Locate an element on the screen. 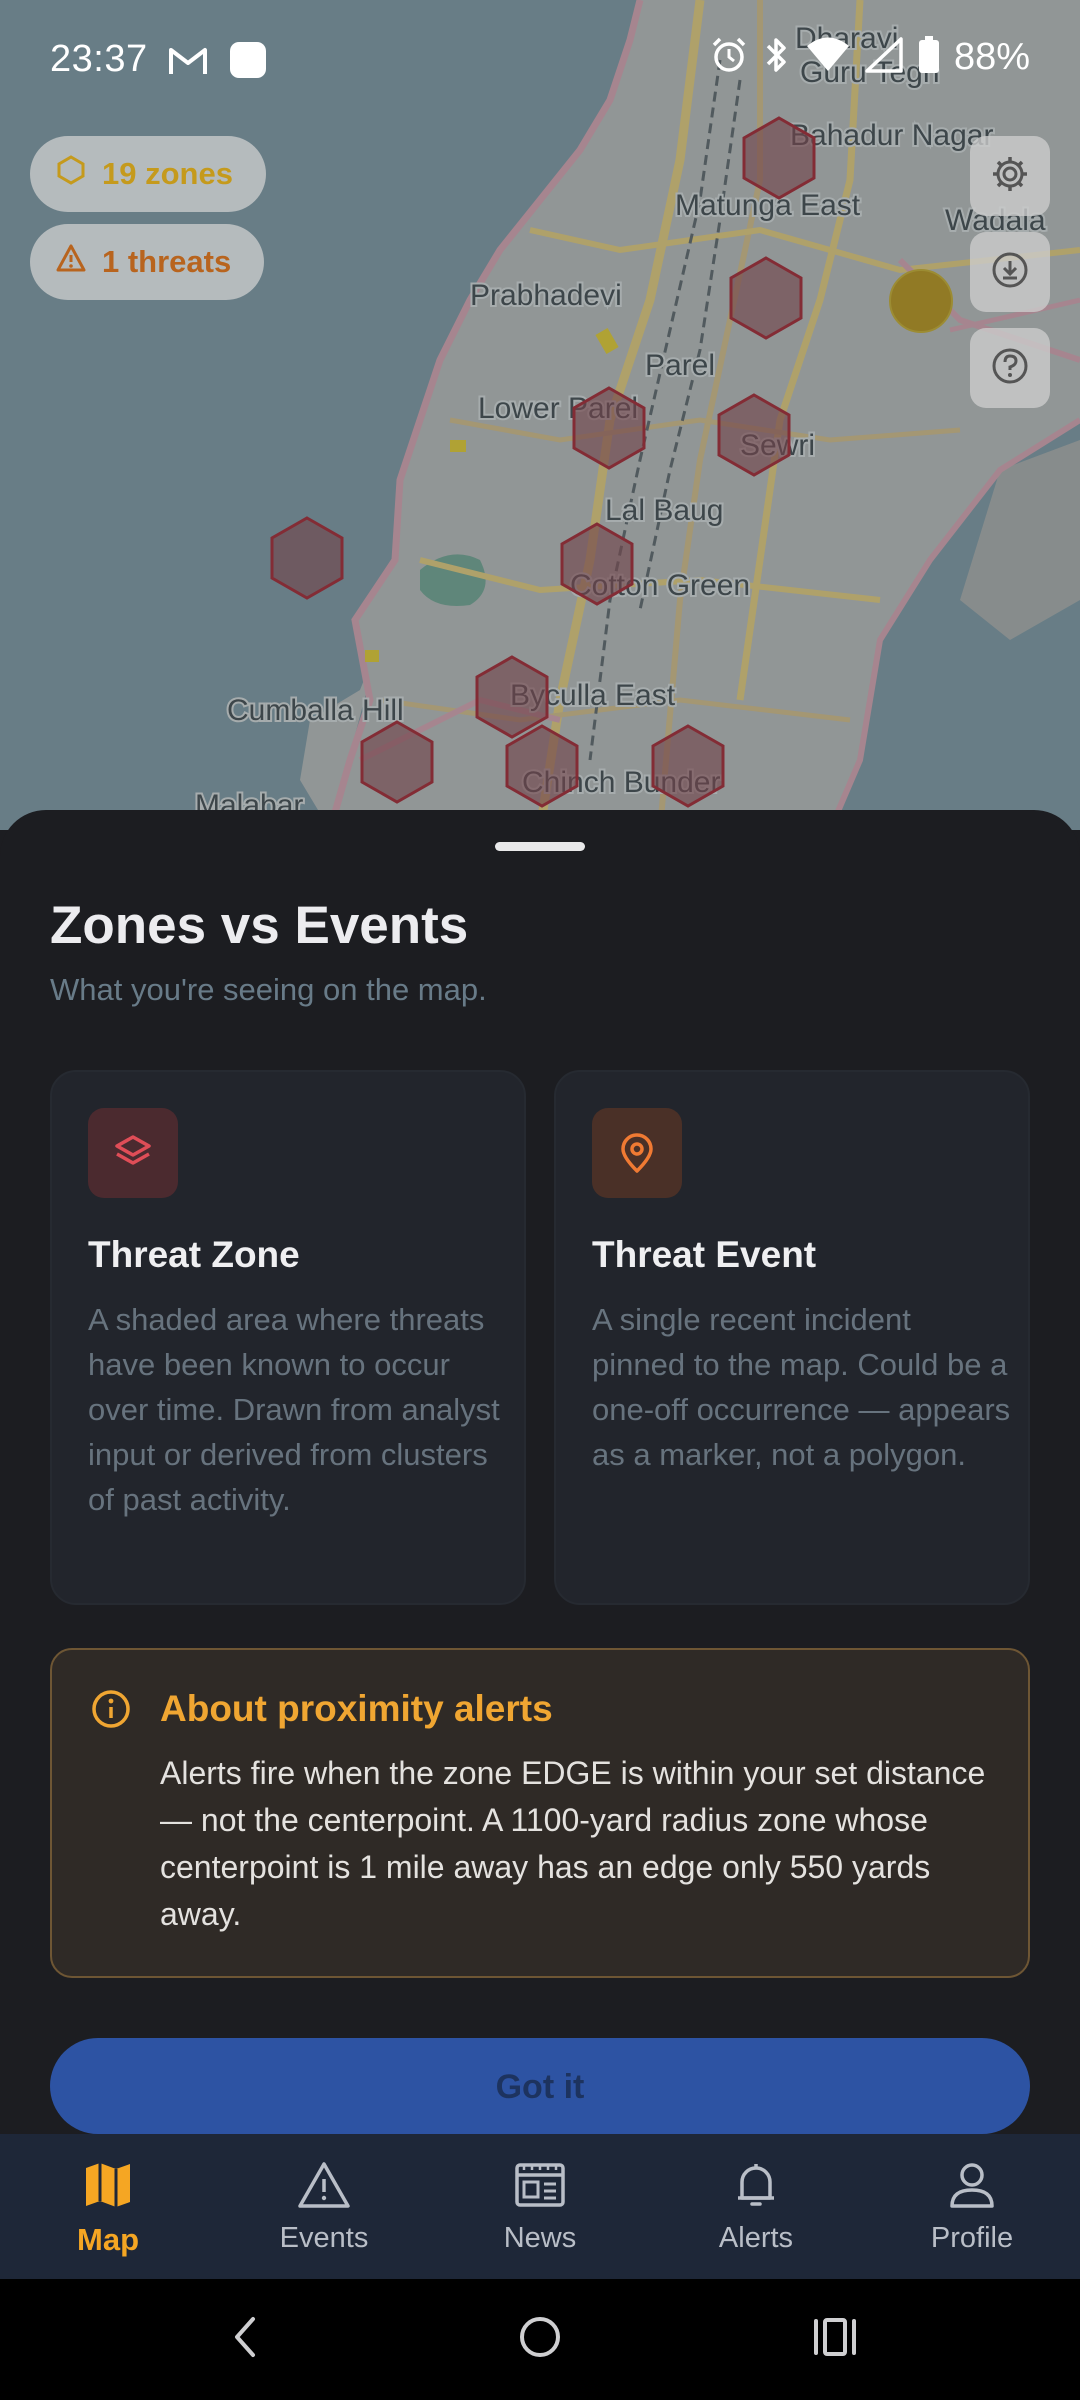 Image resolution: width=1080 pixels, height=2400 pixels. download-circle-icon is located at coordinates (1010, 272).